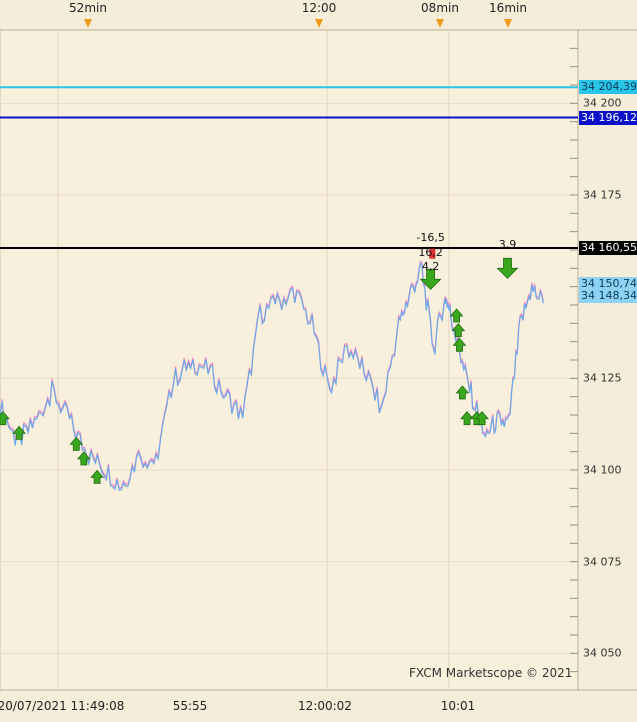 The width and height of the screenshot is (637, 722). Describe the element at coordinates (88, 8) in the screenshot. I see `top-time-label: 52min` at that location.